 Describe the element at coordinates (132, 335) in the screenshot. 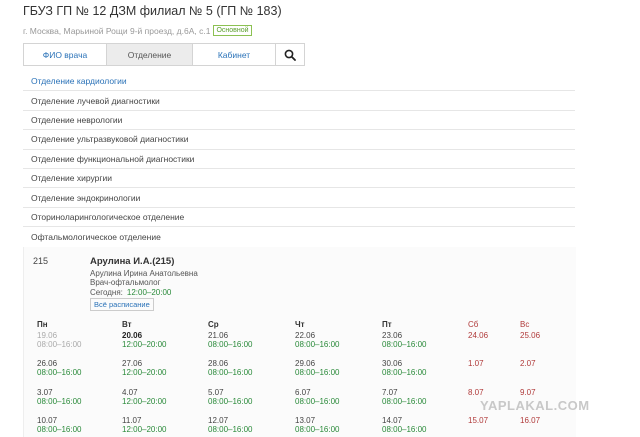

I see `schedule-date: 20.06` at that location.